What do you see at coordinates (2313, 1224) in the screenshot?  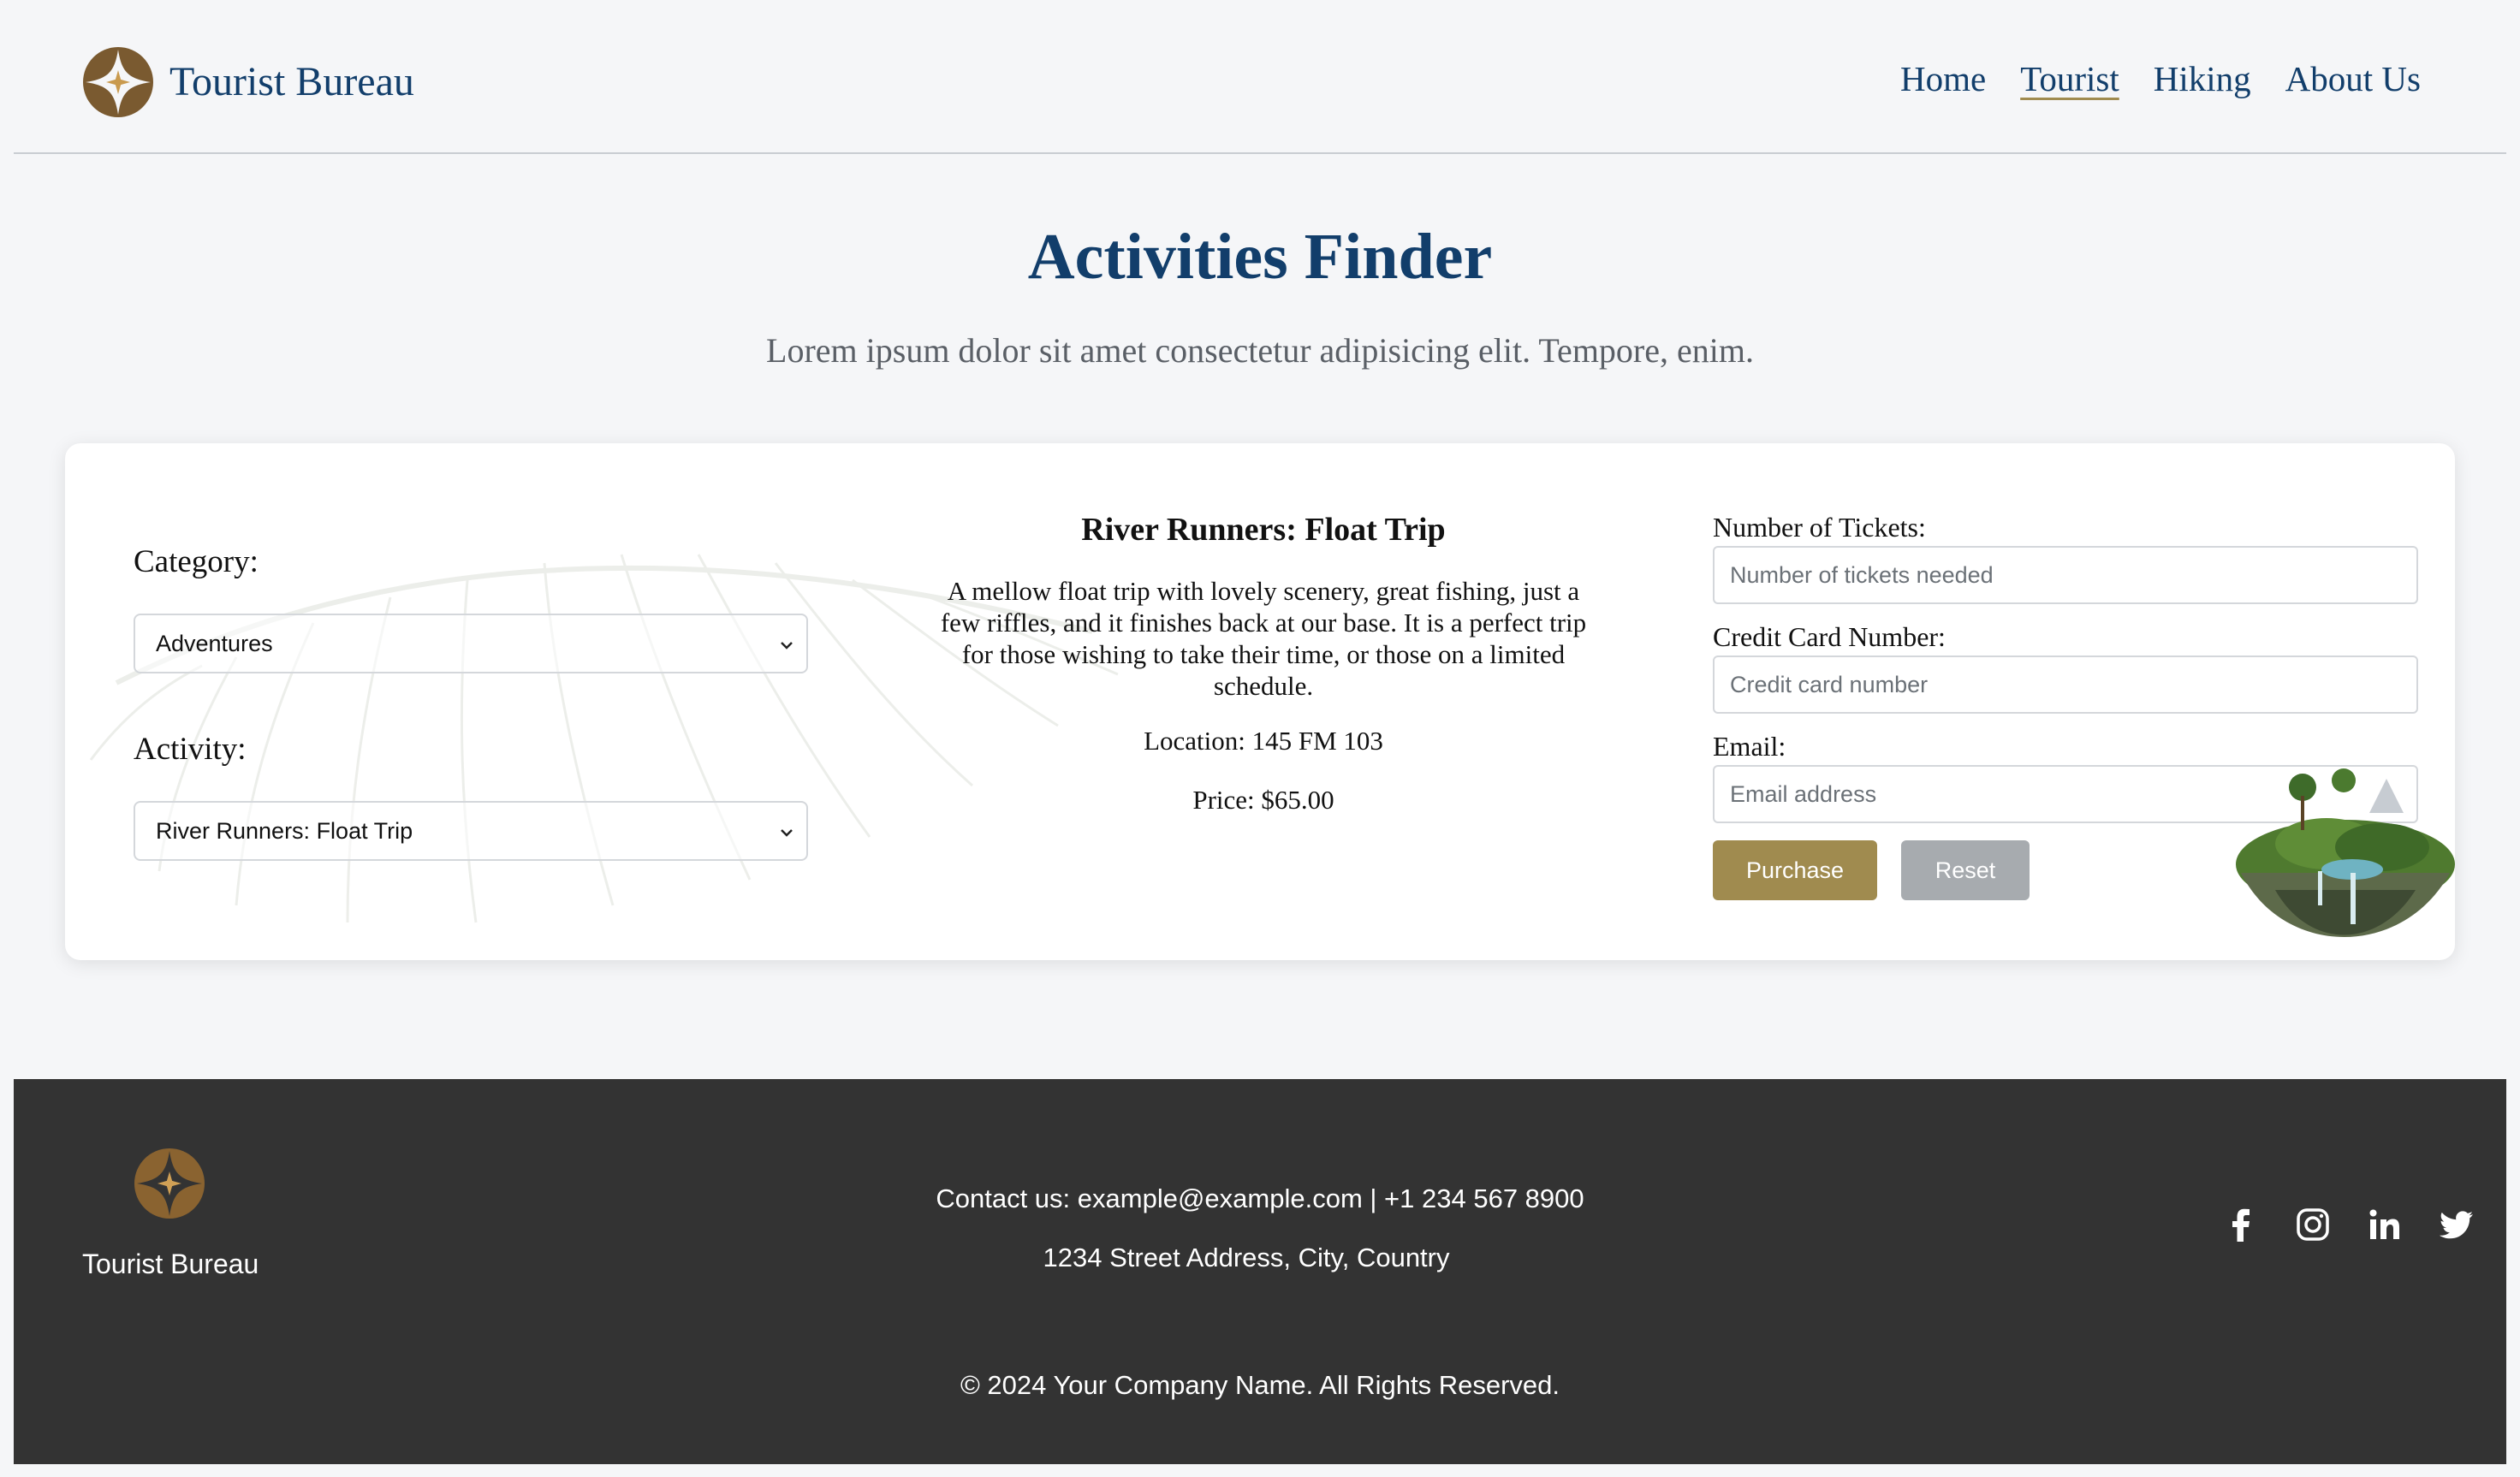 I see `instagram-icon` at bounding box center [2313, 1224].